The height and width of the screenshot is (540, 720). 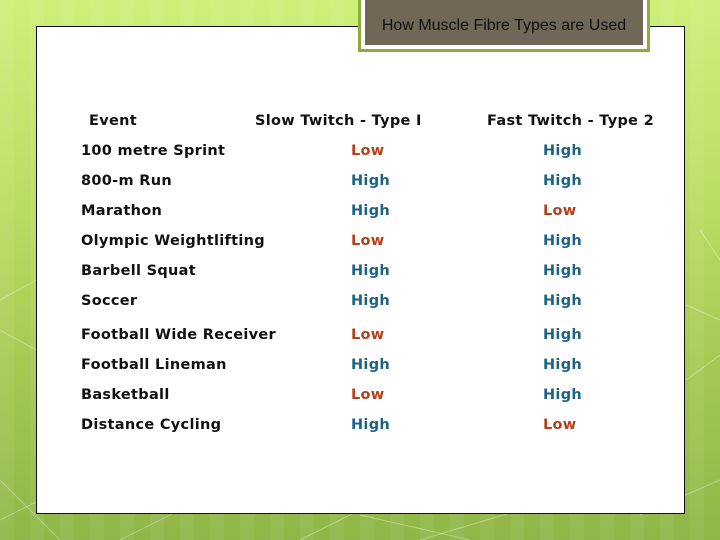 What do you see at coordinates (178, 335) in the screenshot?
I see `event-name: Football Wide Receiver` at bounding box center [178, 335].